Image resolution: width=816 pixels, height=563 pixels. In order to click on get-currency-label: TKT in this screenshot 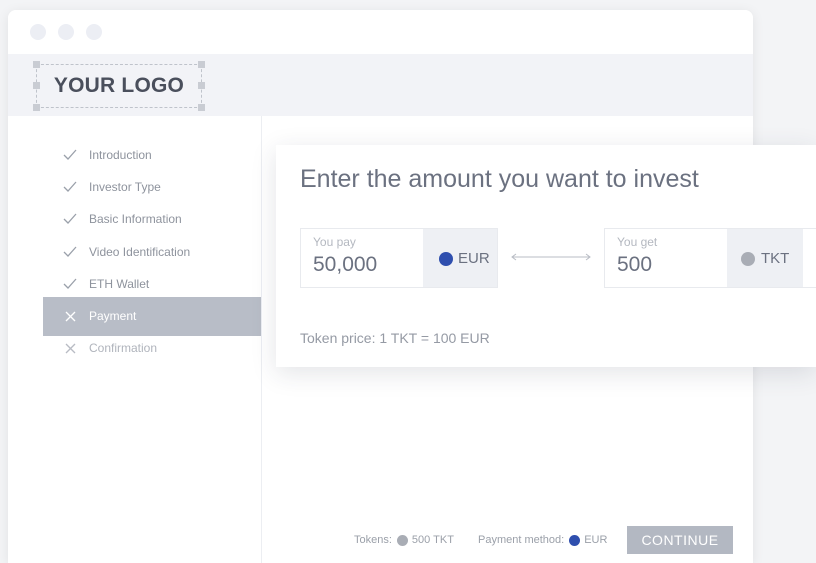, I will do `click(775, 258)`.